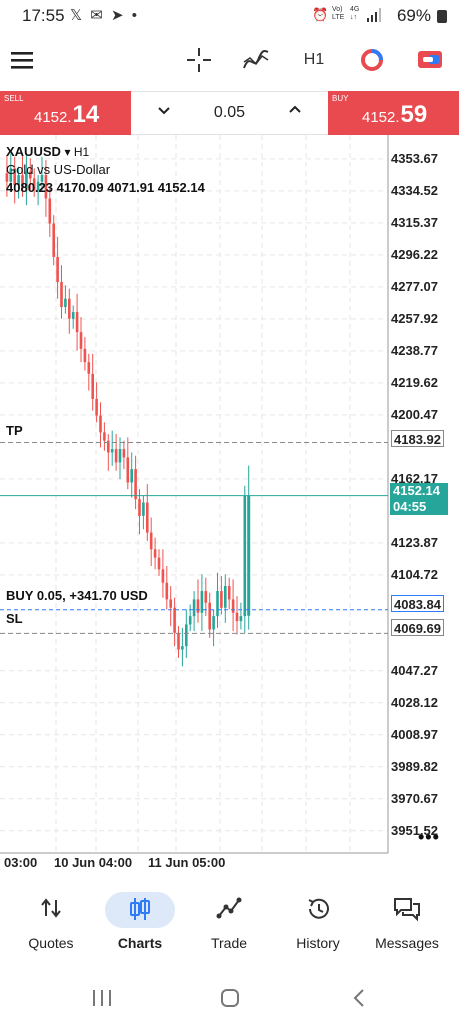  What do you see at coordinates (414, 542) in the screenshot?
I see `price-axis-label: 4123.87` at bounding box center [414, 542].